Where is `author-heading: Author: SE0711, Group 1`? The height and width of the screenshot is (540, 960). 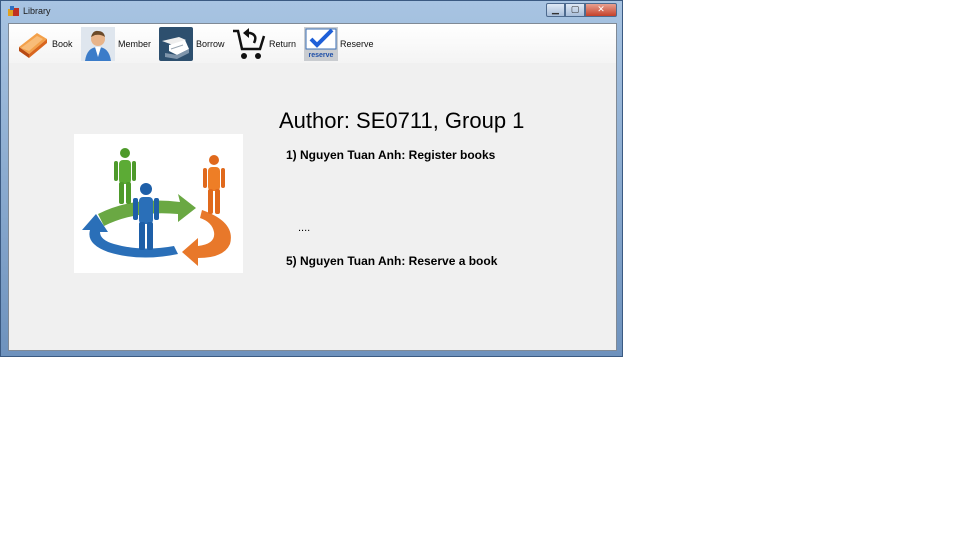 author-heading: Author: SE0711, Group 1 is located at coordinates (402, 120).